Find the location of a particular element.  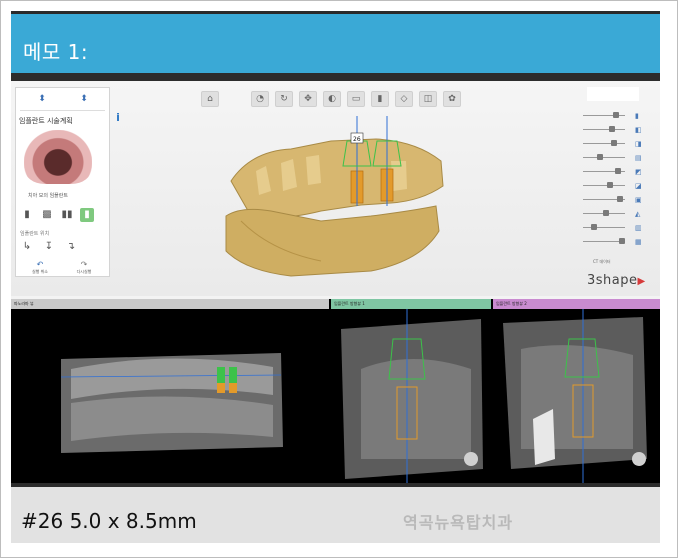

visibility-slider: ▮ is located at coordinates (617, 116).